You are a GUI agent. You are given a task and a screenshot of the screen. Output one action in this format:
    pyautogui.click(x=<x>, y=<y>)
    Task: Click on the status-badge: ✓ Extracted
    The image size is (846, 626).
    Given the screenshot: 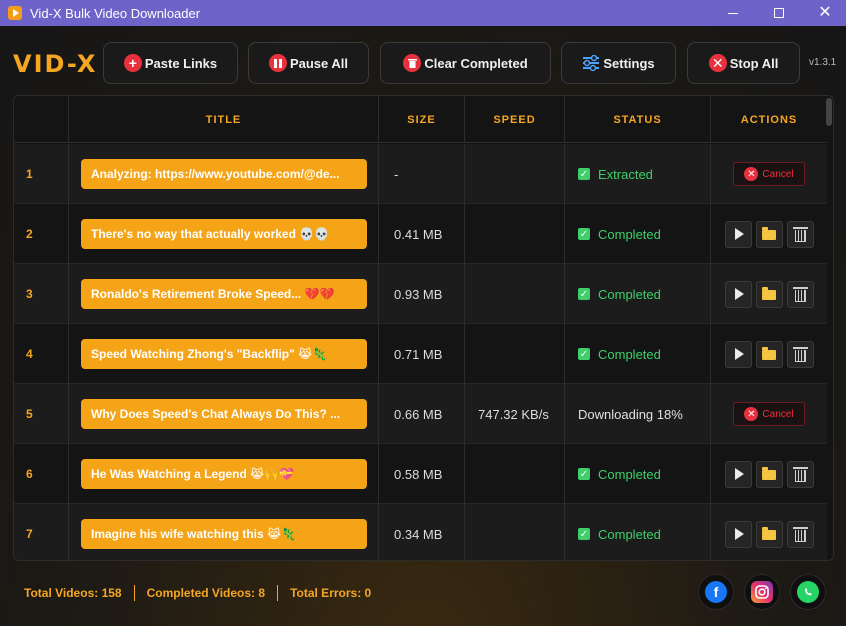 What is the action you would take?
    pyautogui.click(x=615, y=174)
    